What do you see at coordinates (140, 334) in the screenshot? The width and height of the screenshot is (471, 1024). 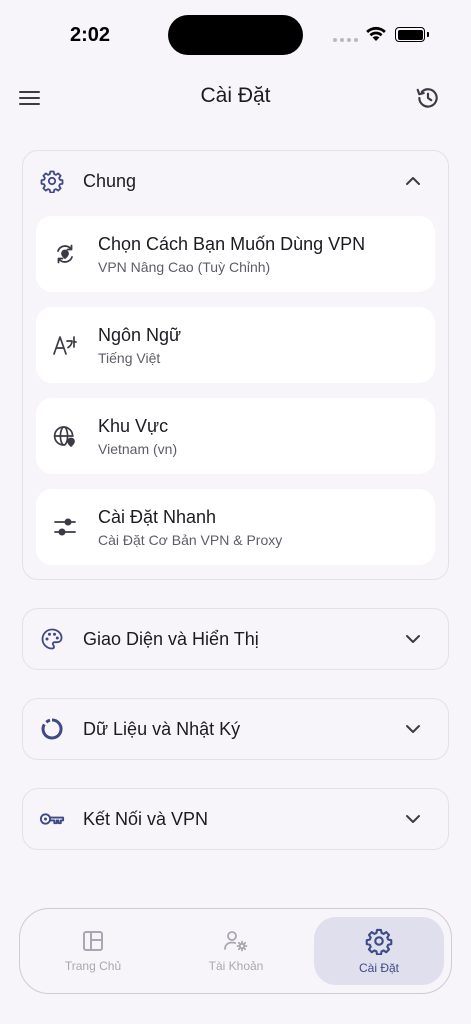 I see `language-label: Ngôn Ngữ` at bounding box center [140, 334].